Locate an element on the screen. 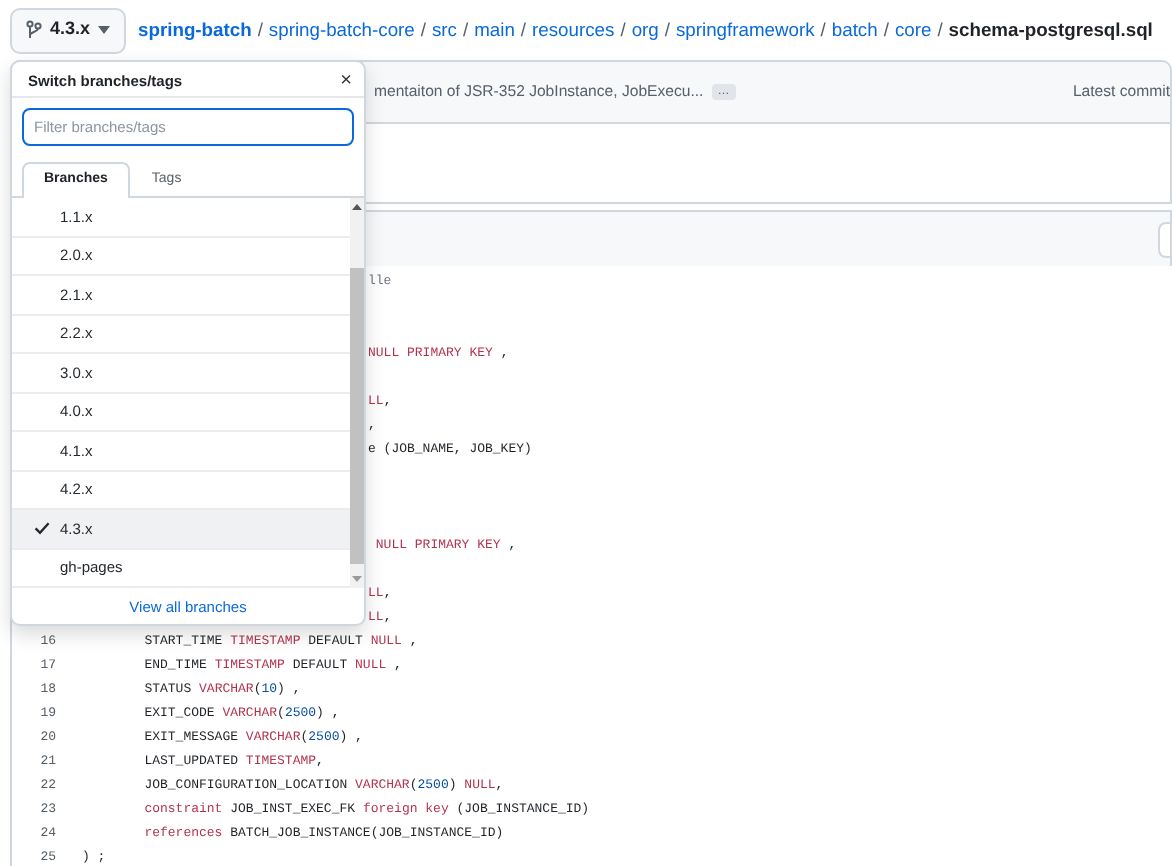 This screenshot has width=1172, height=866. folder-link: batch is located at coordinates (854, 30).